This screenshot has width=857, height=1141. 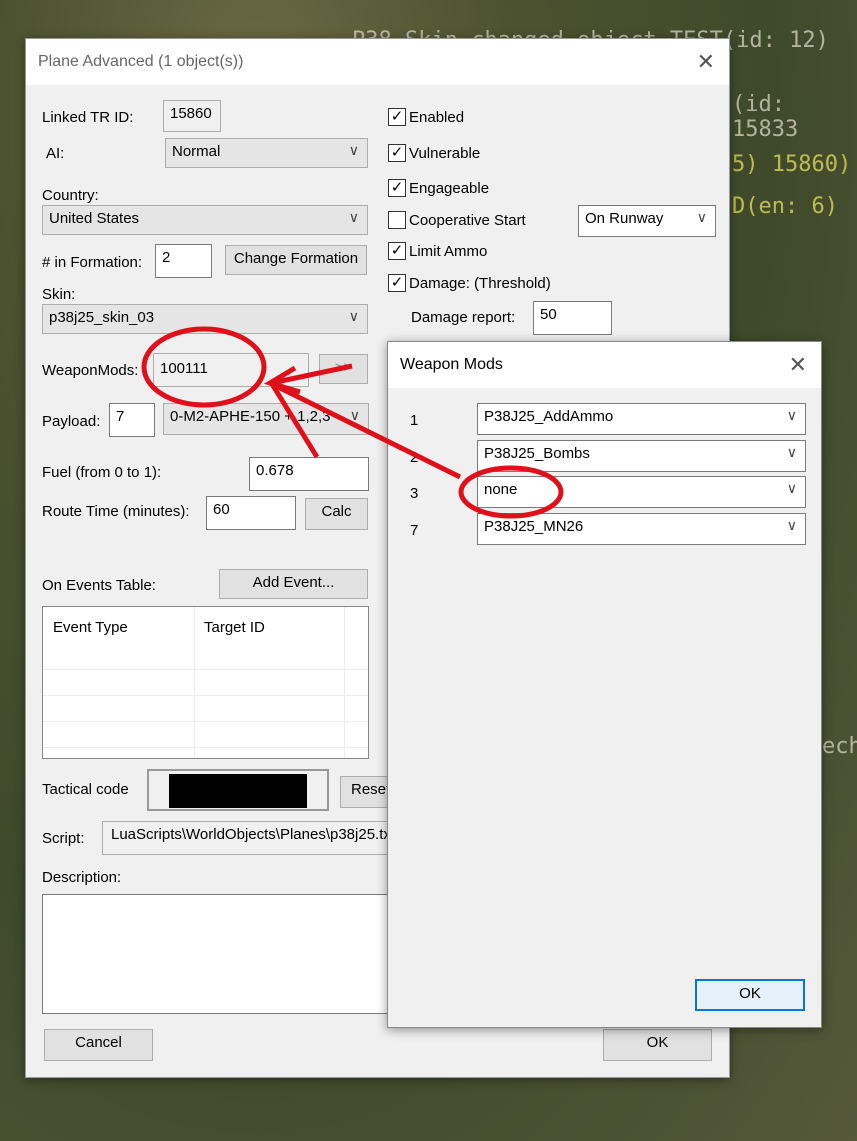 I want to click on checkbox-label: Vulnerable, so click(x=445, y=153).